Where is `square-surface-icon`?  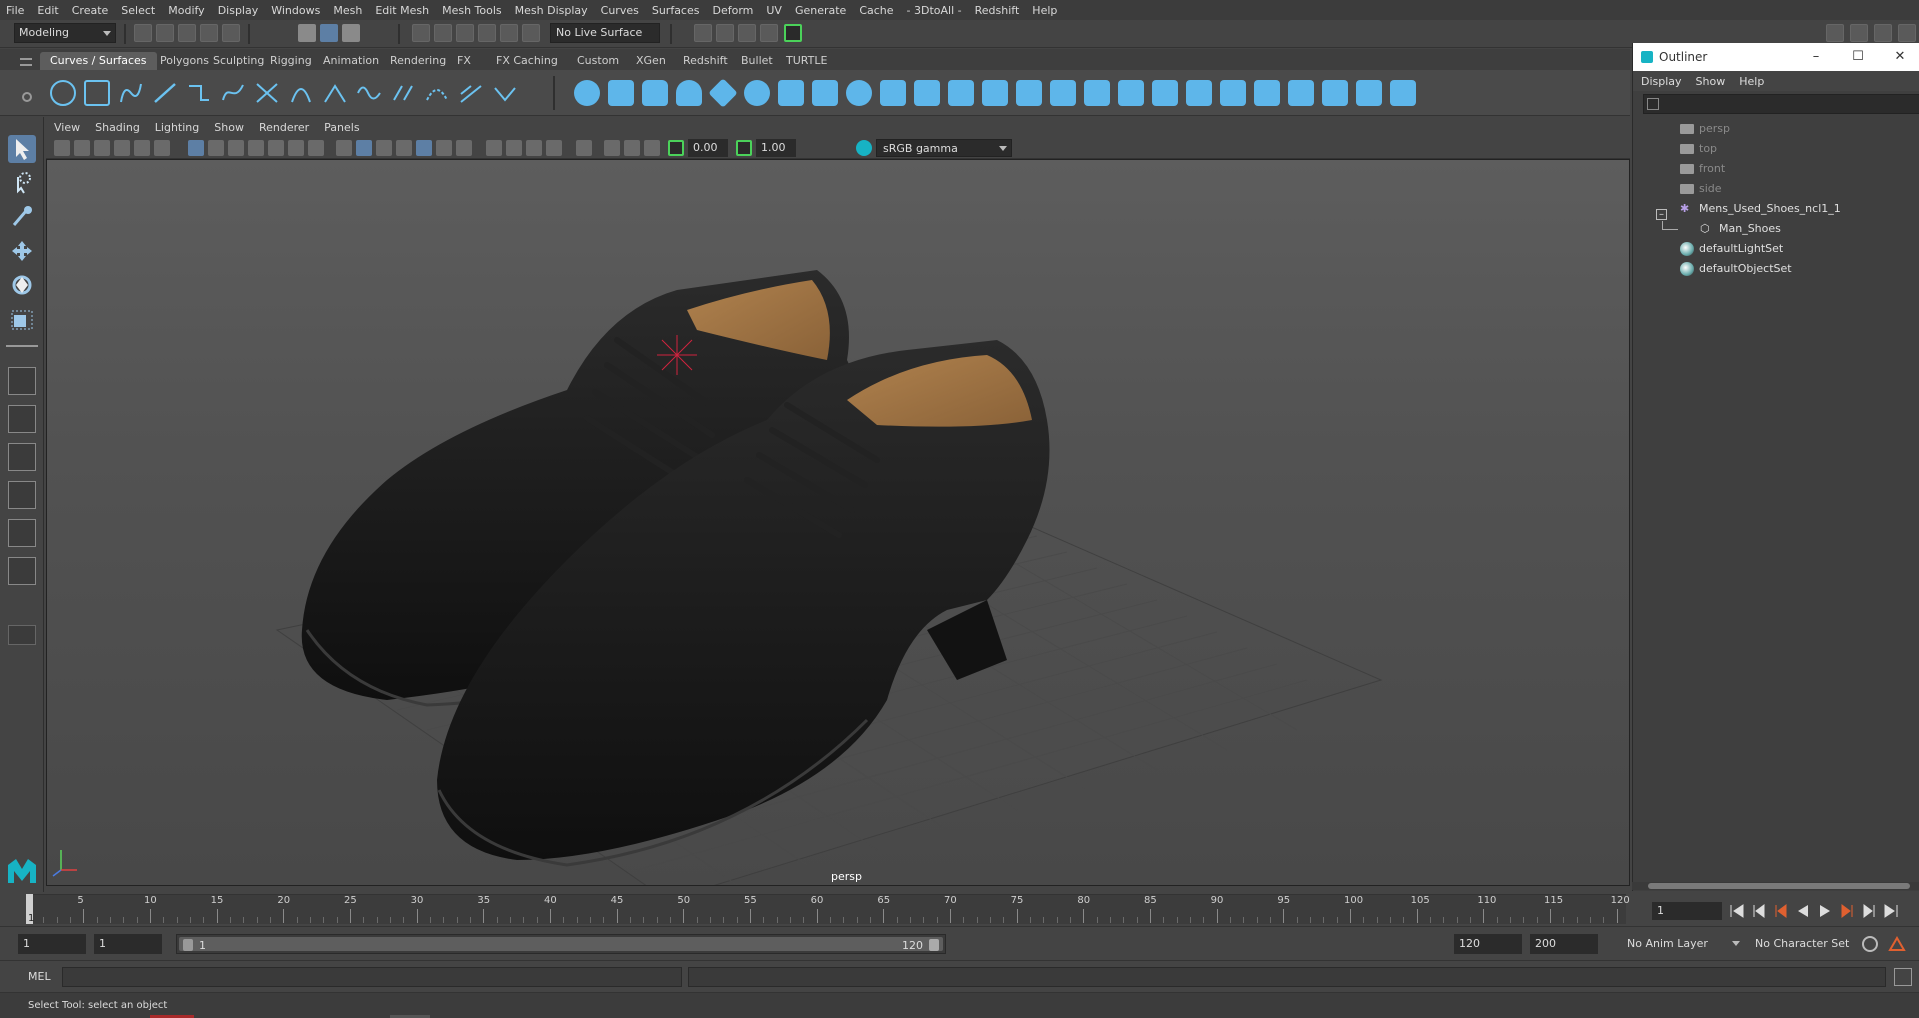 square-surface-icon is located at coordinates (995, 93).